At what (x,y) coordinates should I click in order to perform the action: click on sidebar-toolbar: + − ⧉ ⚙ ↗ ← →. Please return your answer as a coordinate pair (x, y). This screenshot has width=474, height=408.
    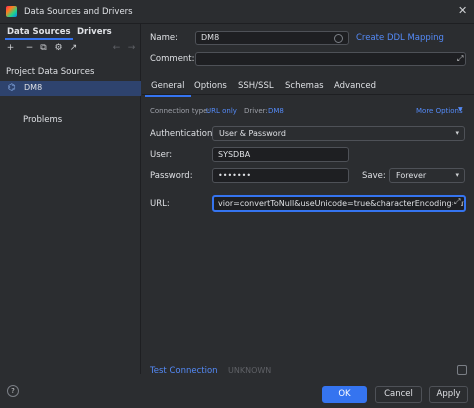
    Looking at the image, I should click on (70, 50).